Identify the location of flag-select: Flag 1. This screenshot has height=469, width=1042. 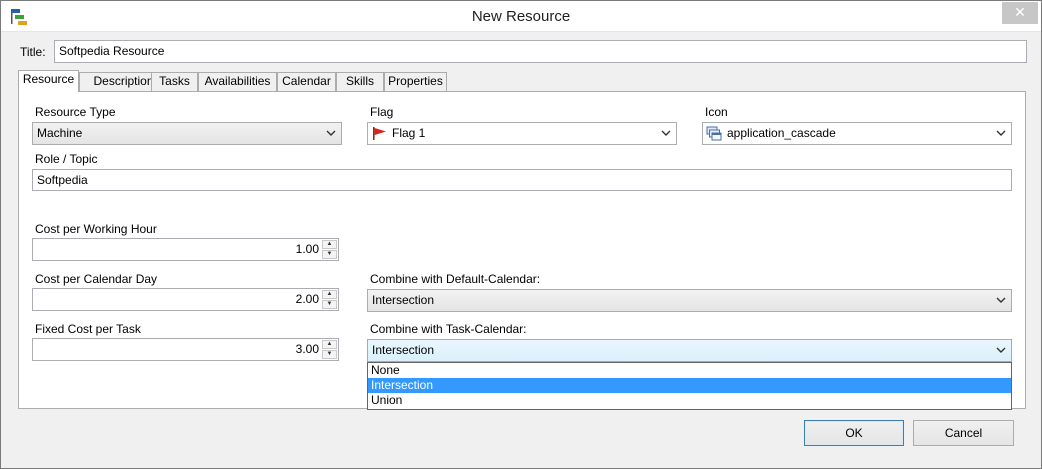
(522, 133).